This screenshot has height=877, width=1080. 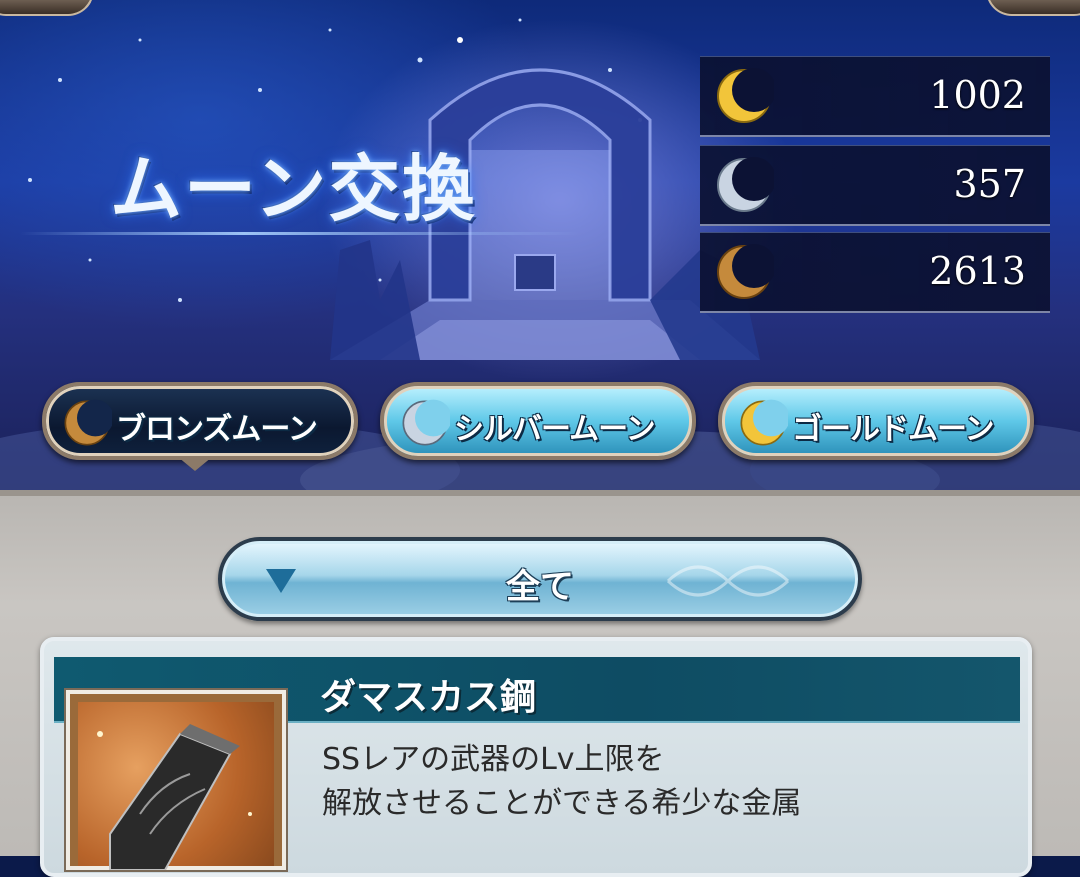 What do you see at coordinates (293, 189) in the screenshot?
I see `page-title: ムーン交換` at bounding box center [293, 189].